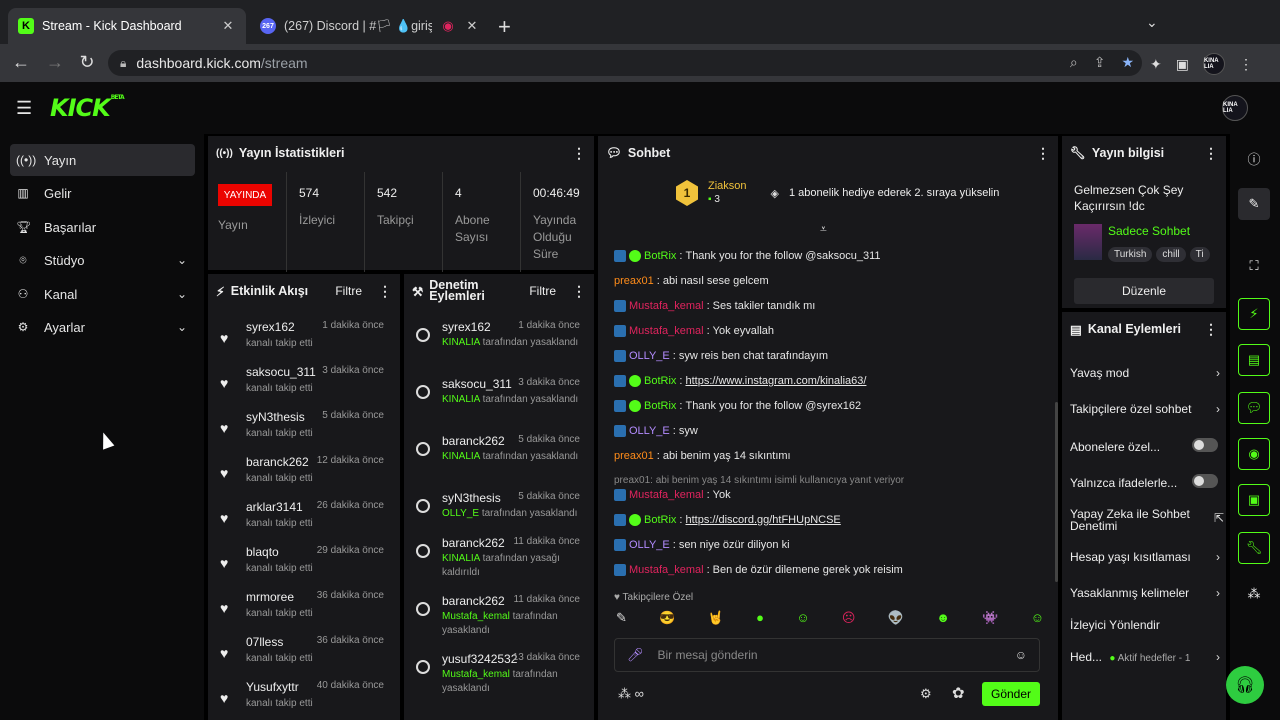 Image resolution: width=1280 pixels, height=720 pixels. Describe the element at coordinates (1171, 254) in the screenshot. I see `tag: chill` at that location.